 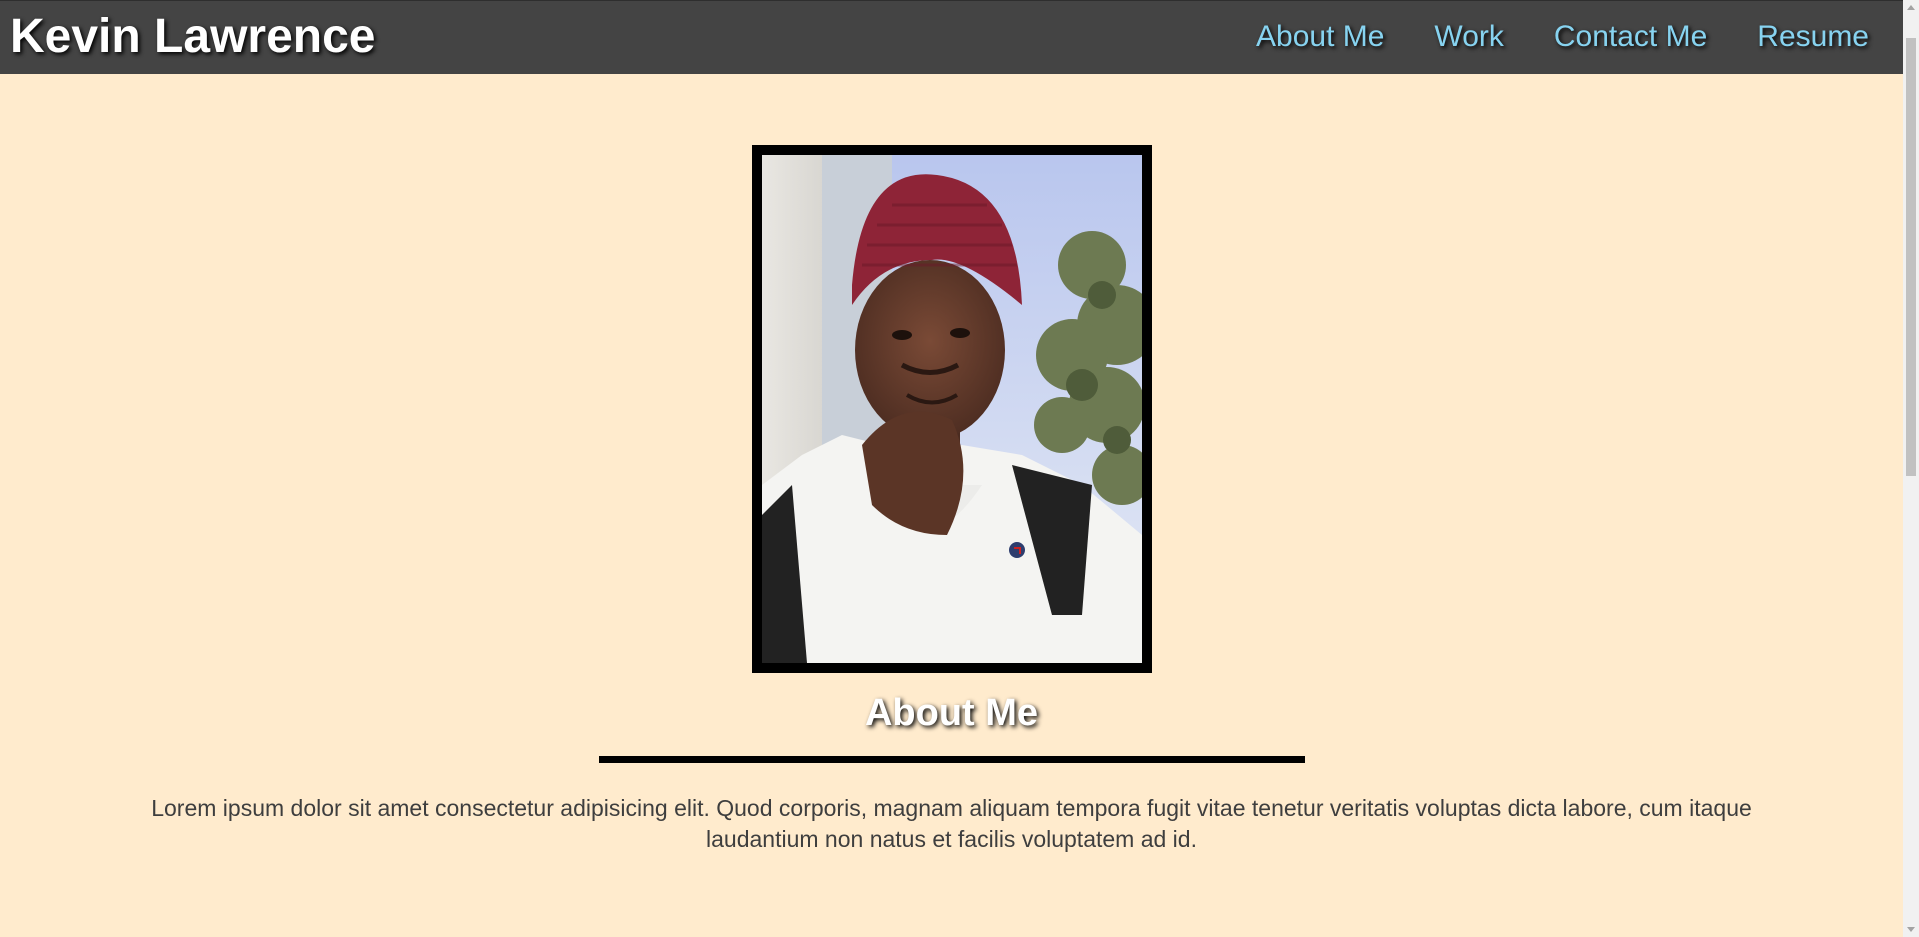 I want to click on nav-link-about-me: About Me, so click(x=1320, y=37).